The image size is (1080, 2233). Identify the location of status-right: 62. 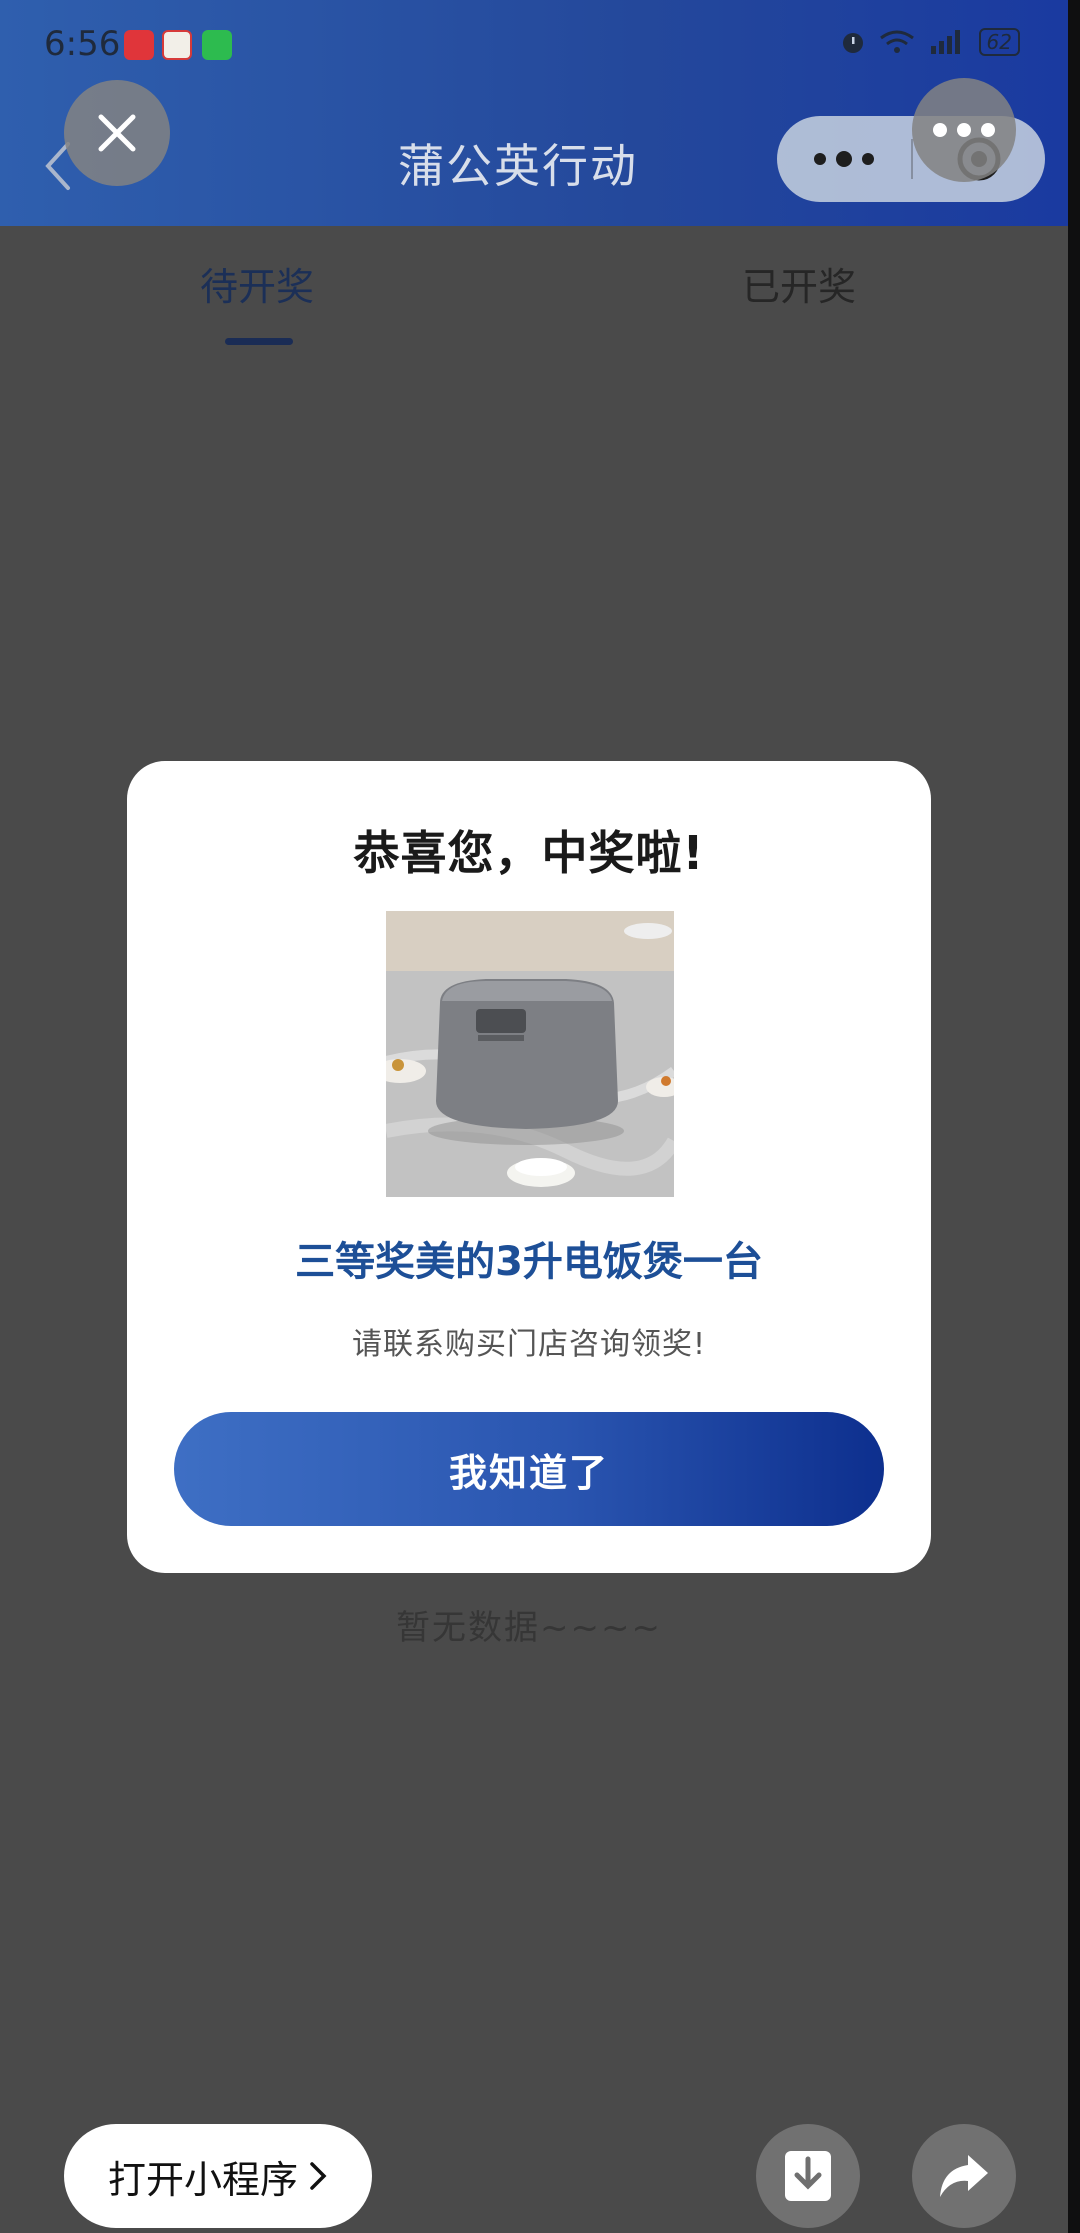
(929, 42).